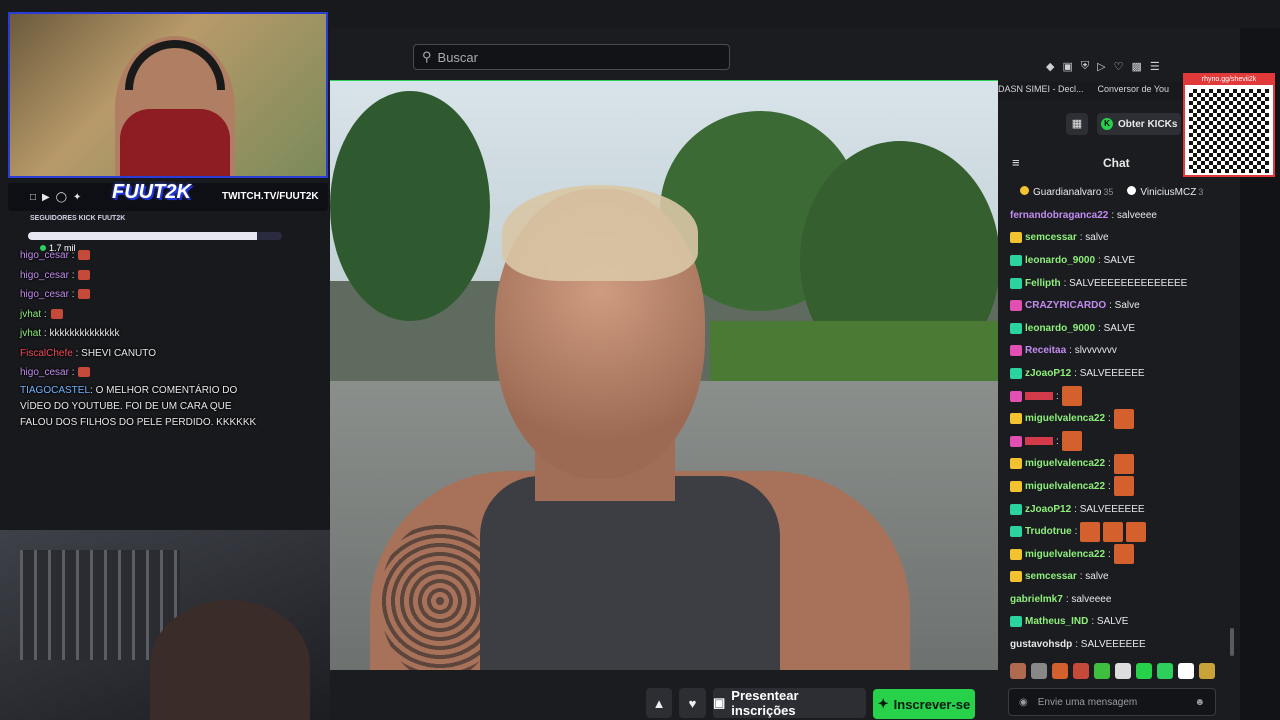  Describe the element at coordinates (1125, 531) in the screenshot. I see `chat-message: Trudotrue:` at that location.